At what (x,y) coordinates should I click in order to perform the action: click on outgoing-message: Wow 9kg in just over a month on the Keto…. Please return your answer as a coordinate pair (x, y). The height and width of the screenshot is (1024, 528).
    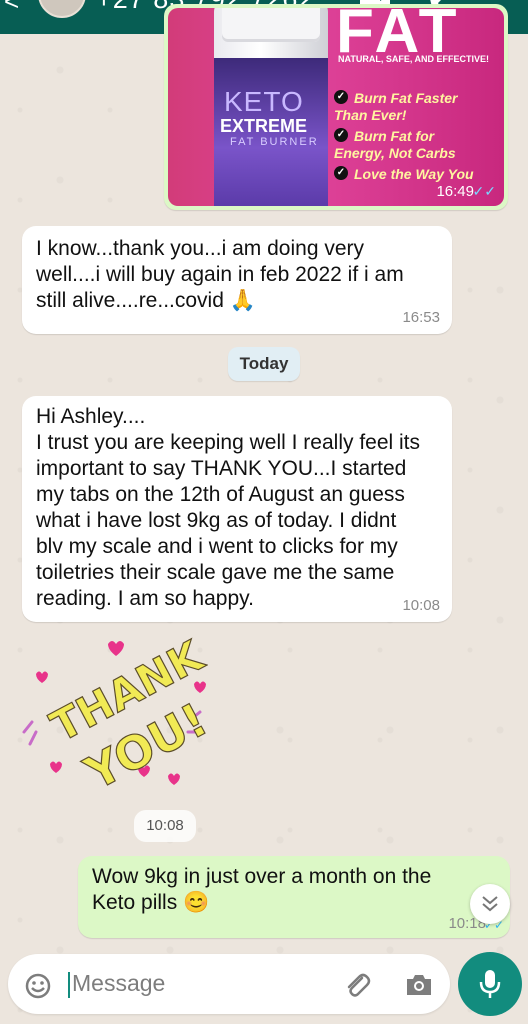
    Looking at the image, I should click on (294, 897).